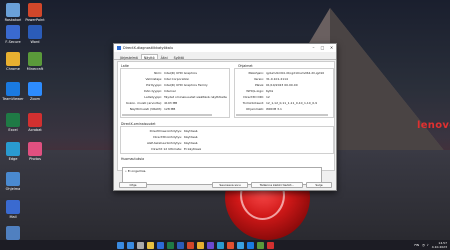  I want to click on exit-button: Sulje, so click(319, 185).